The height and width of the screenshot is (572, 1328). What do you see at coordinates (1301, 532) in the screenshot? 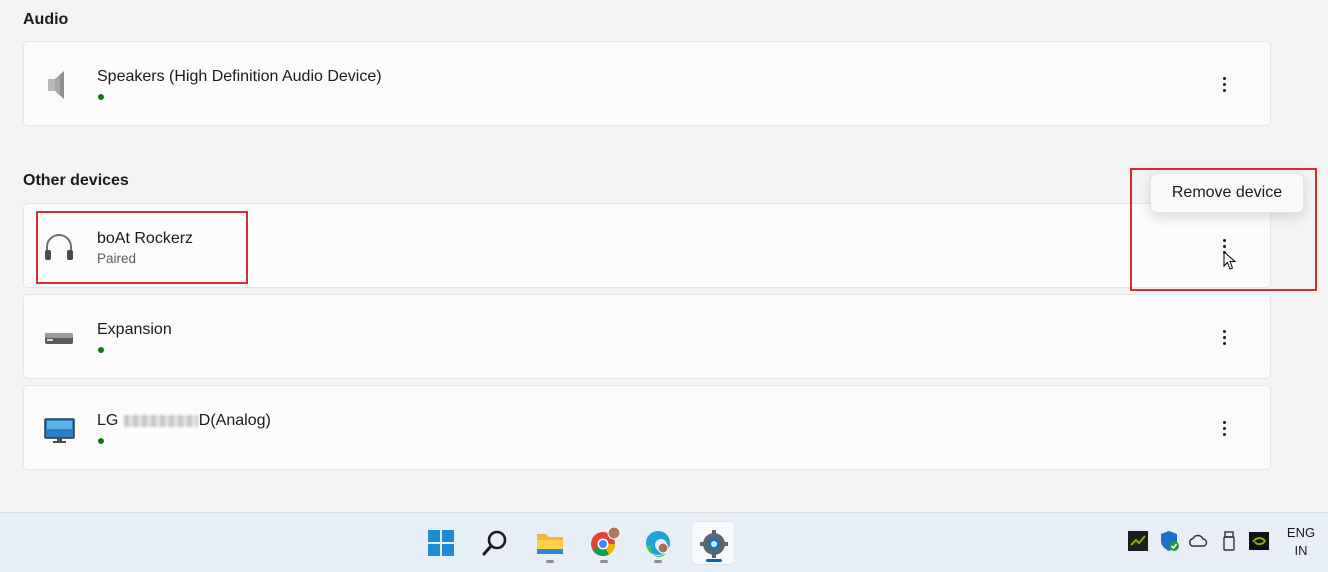
I see `language-code: ENG` at bounding box center [1301, 532].